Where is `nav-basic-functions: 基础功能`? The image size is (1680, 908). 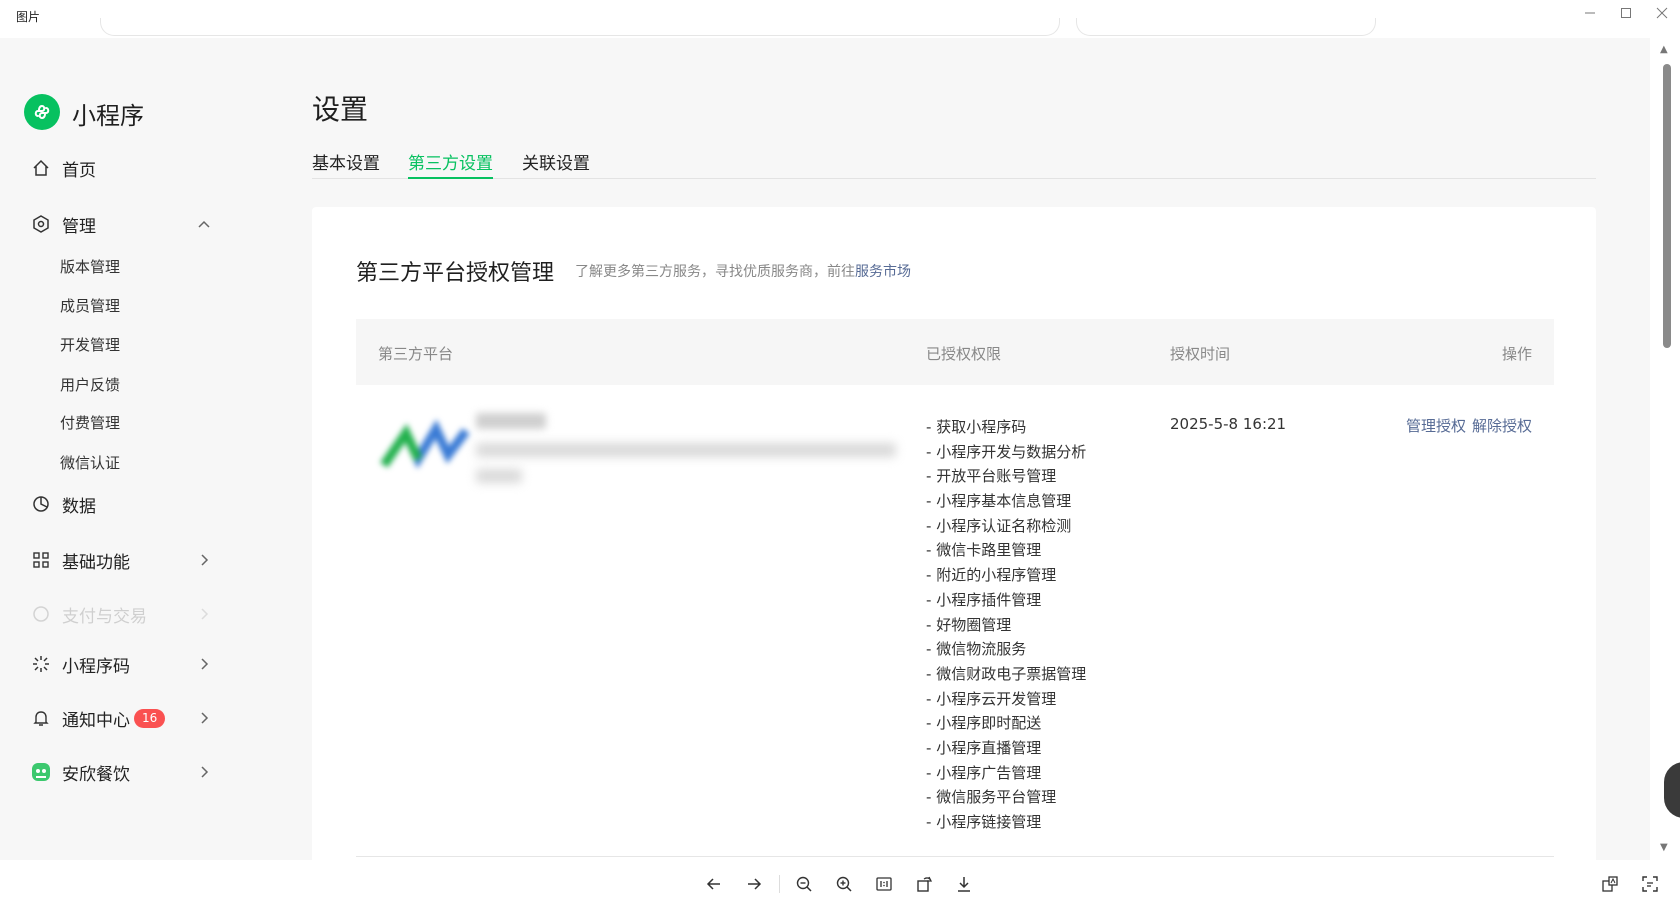
nav-basic-functions: 基础功能 is located at coordinates (125, 560).